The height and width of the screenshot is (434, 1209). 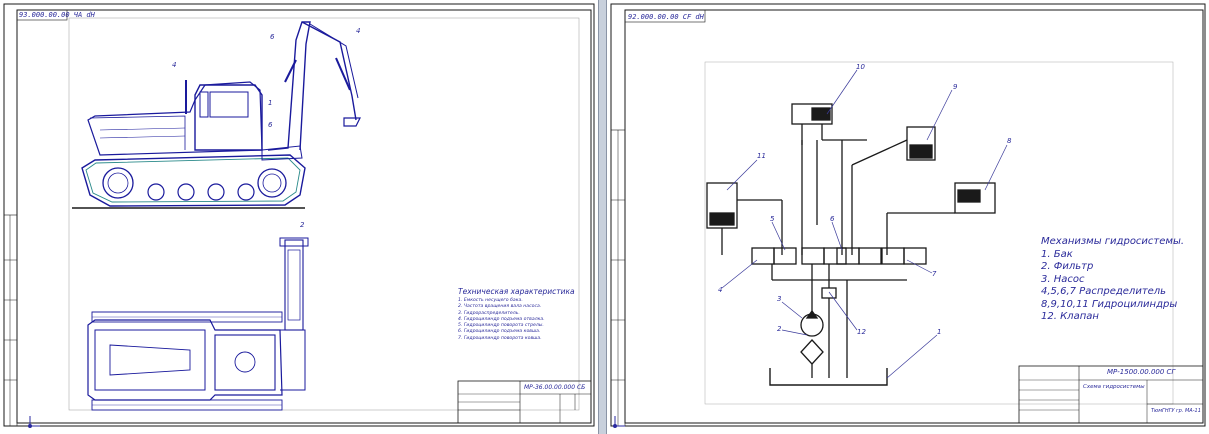 I want to click on legend-item: 3. Насос, so click(x=1063, y=279).